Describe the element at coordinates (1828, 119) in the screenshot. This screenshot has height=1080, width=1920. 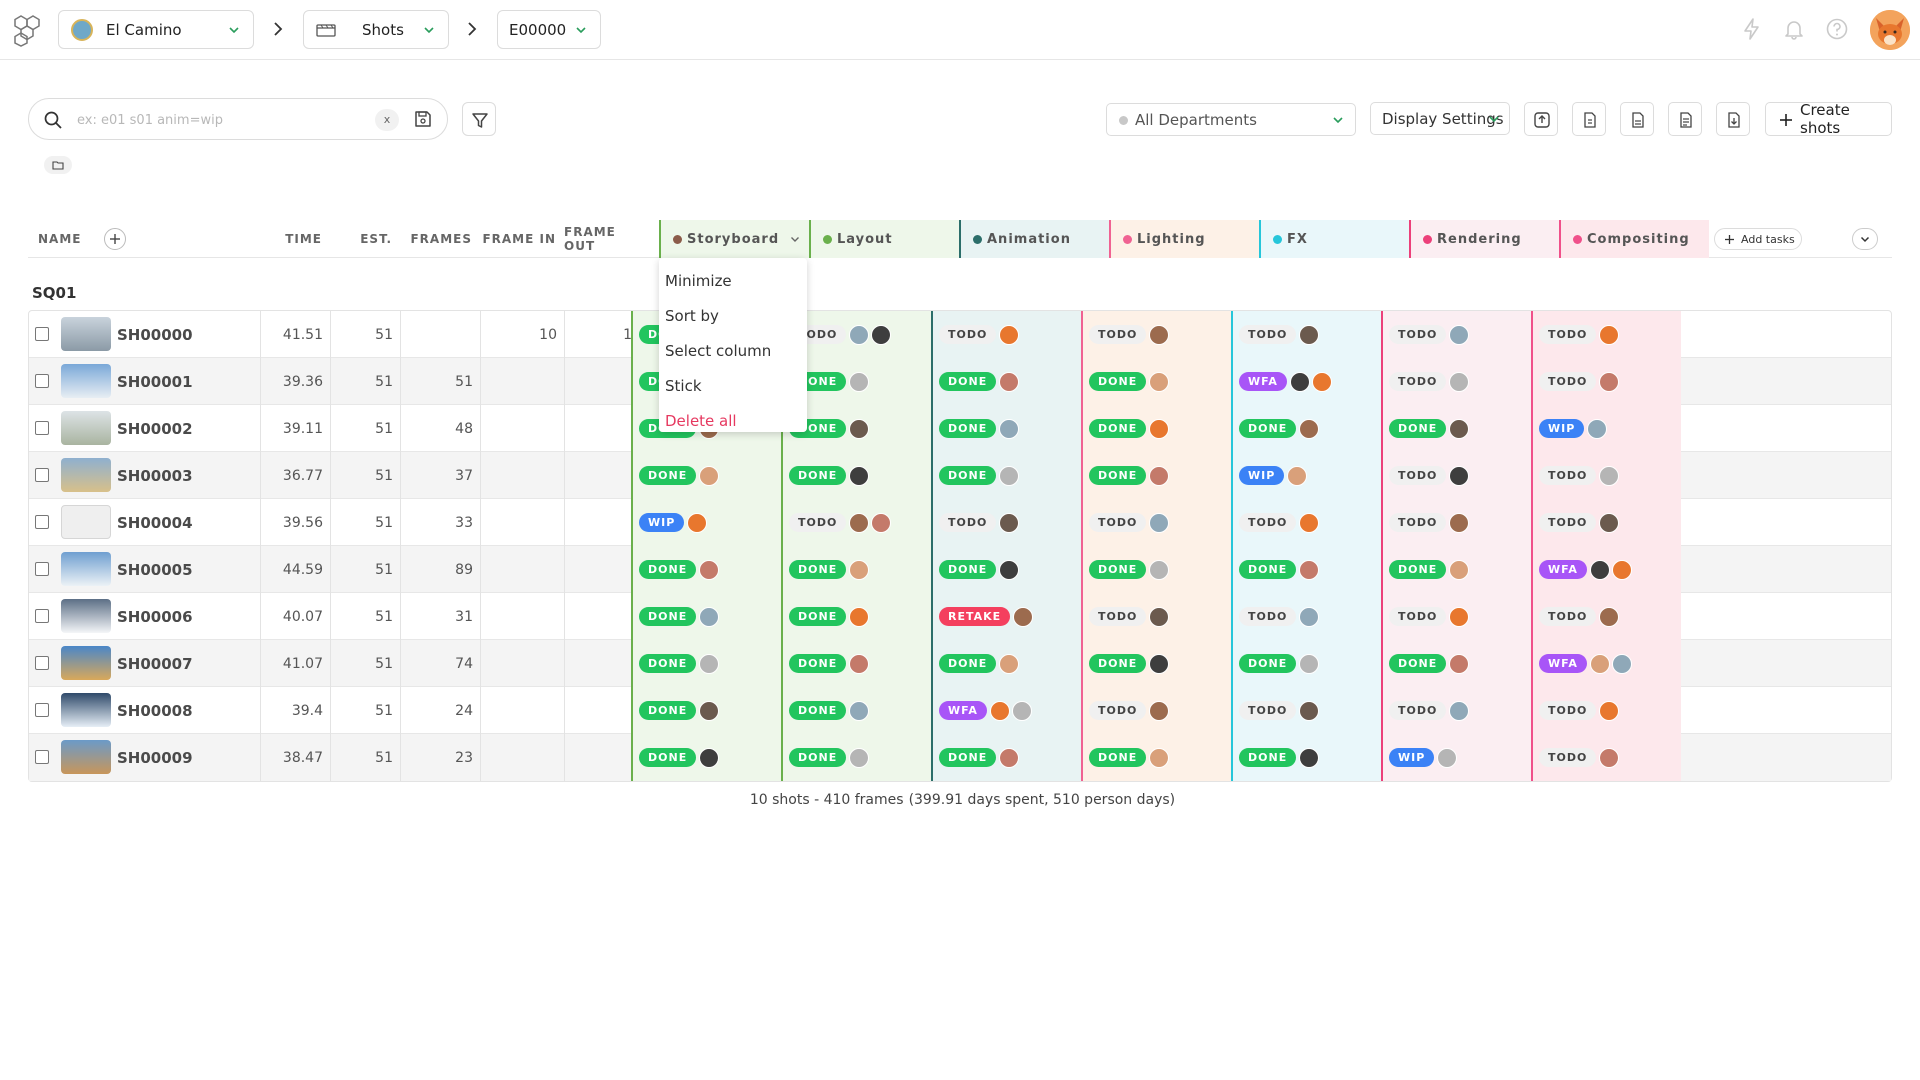
I see `create-shots-button: Create shots` at that location.